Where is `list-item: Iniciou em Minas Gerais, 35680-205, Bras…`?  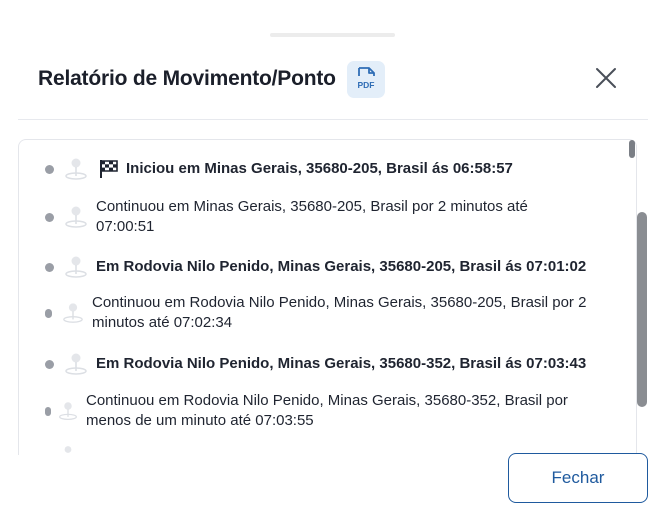
list-item: Iniciou em Minas Gerais, 35680-205, Bras… is located at coordinates (340, 169).